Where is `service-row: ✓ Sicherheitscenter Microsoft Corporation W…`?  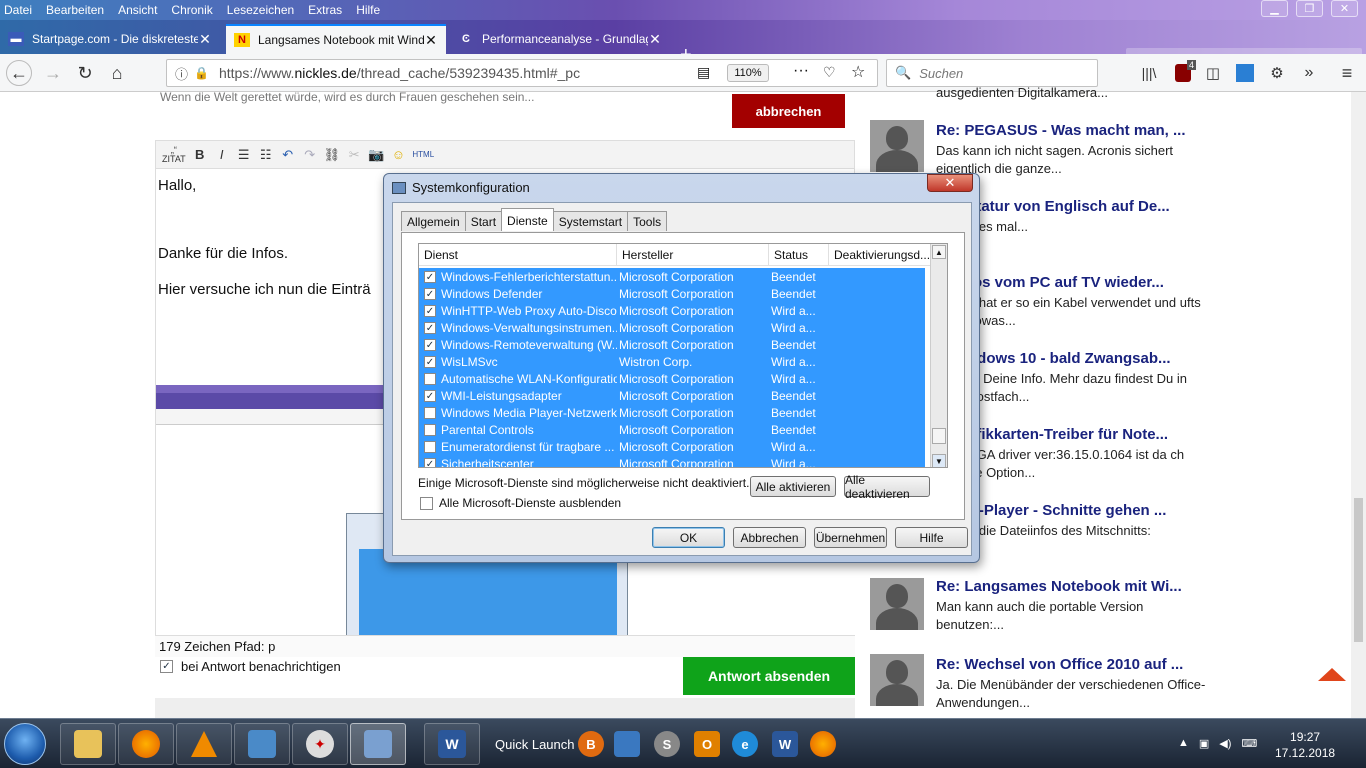 service-row: ✓ Sicherheitscenter Microsoft Corporation W… is located at coordinates (672, 461).